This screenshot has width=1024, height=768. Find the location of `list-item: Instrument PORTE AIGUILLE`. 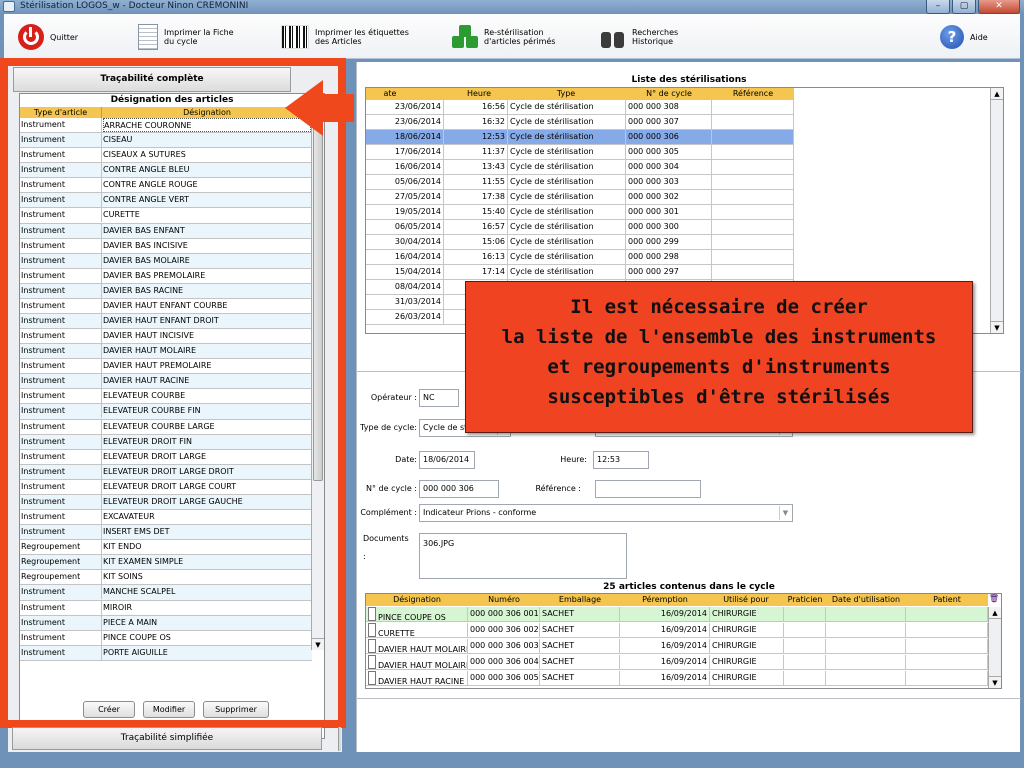

list-item: Instrument PORTE AIGUILLE is located at coordinates (166, 653).